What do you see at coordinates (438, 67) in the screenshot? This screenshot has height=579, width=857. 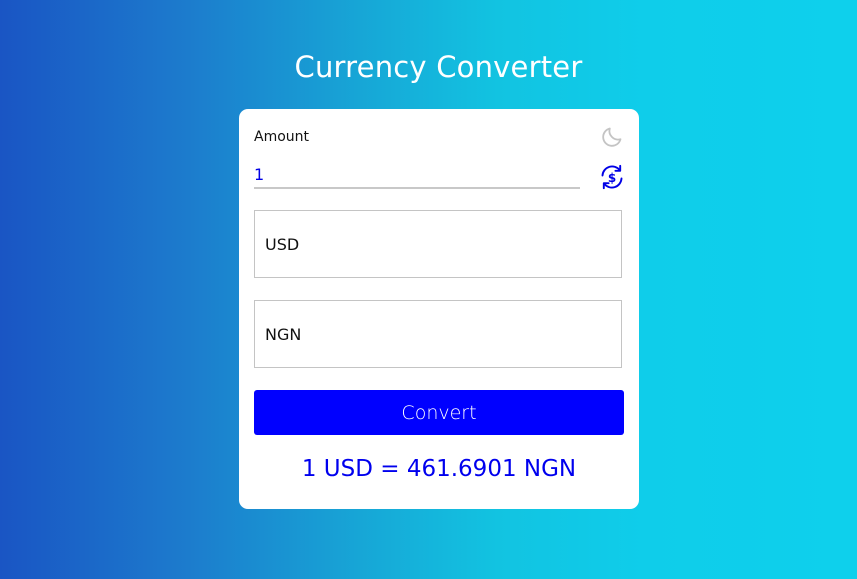 I see `page-title: Currency Converter` at bounding box center [438, 67].